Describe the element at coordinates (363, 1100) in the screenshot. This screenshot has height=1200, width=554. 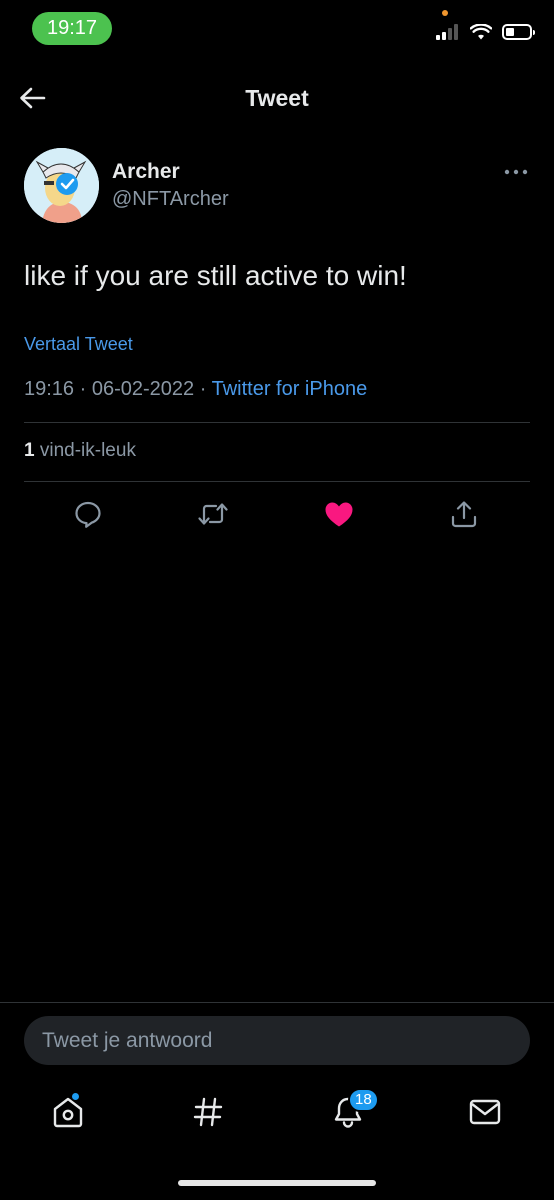
I see `notifications-badge: 18` at that location.